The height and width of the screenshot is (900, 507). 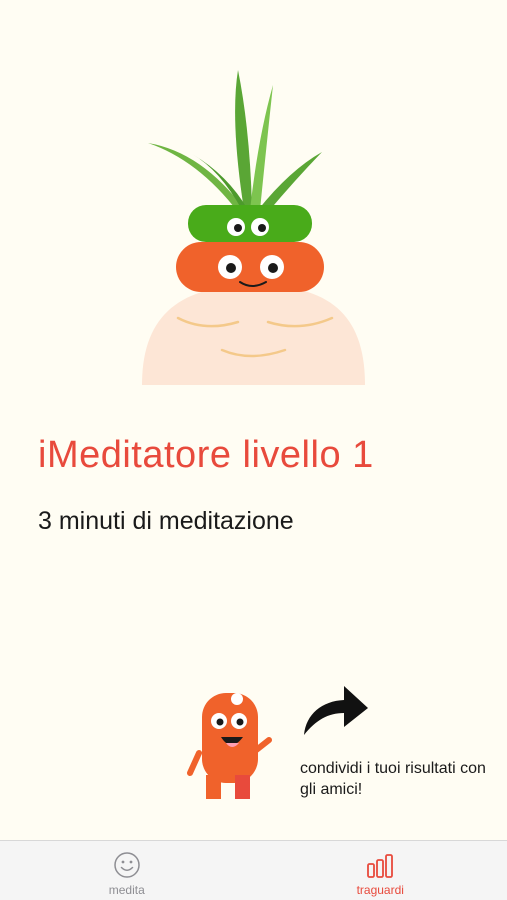 What do you see at coordinates (335, 710) in the screenshot?
I see `share-arrow-icon` at bounding box center [335, 710].